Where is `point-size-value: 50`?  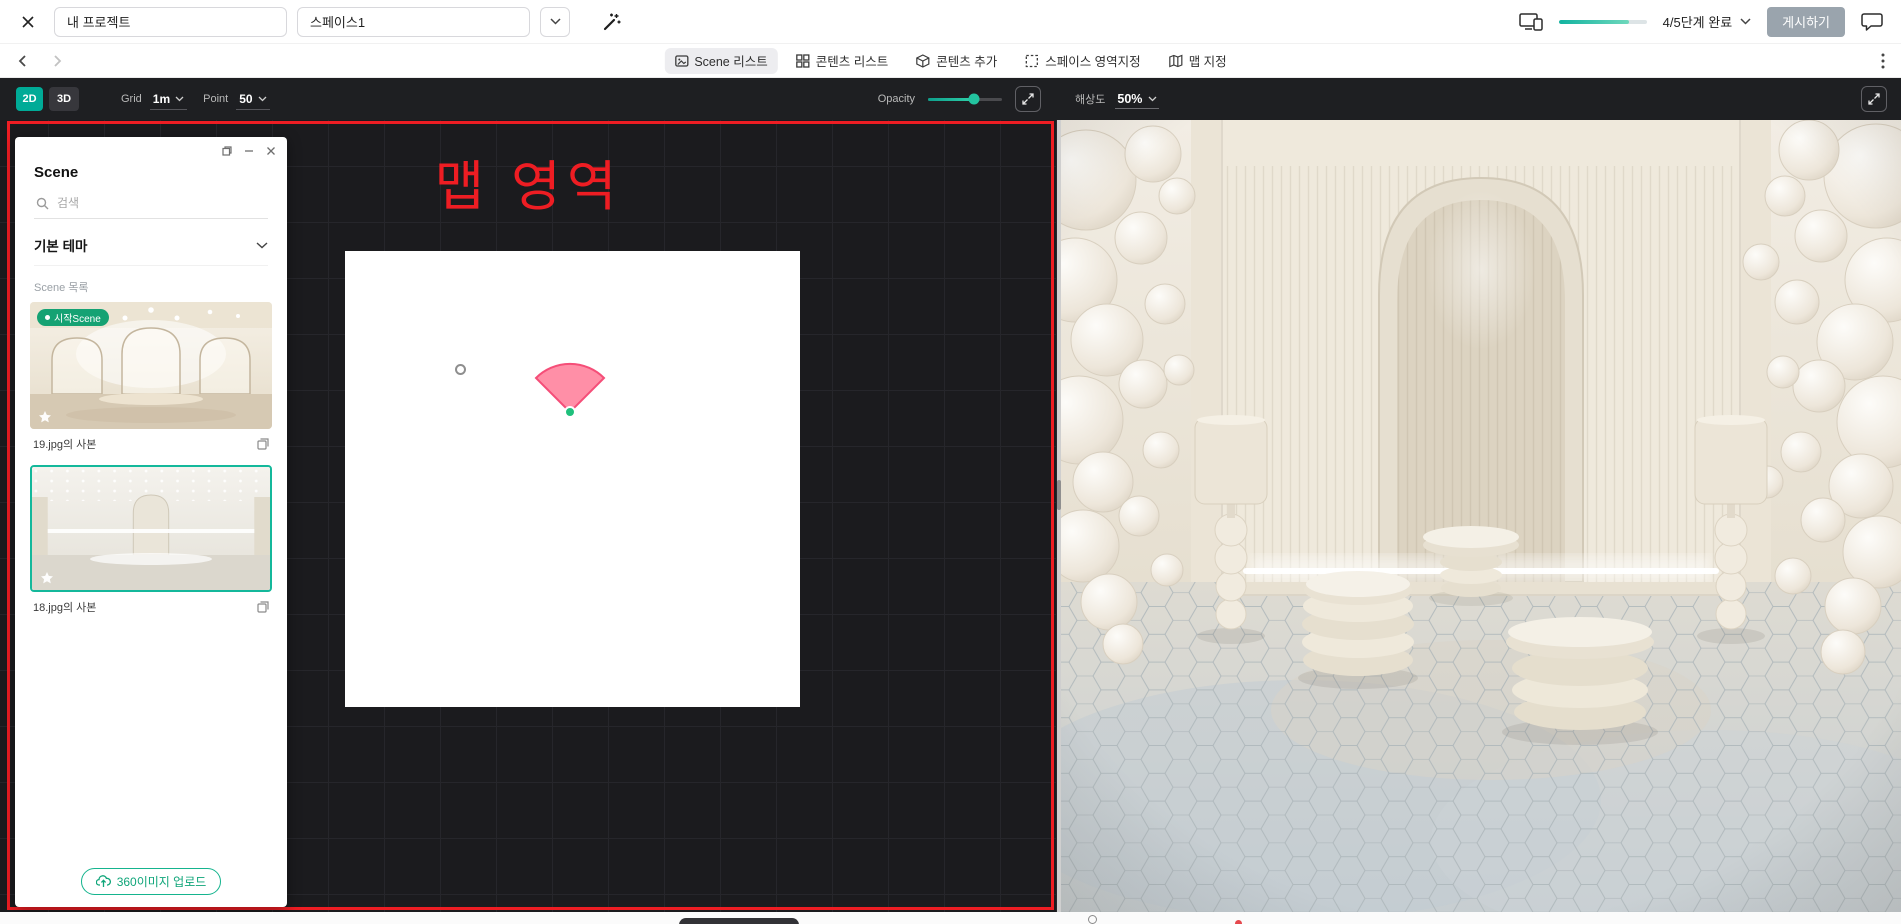 point-size-value: 50 is located at coordinates (246, 98).